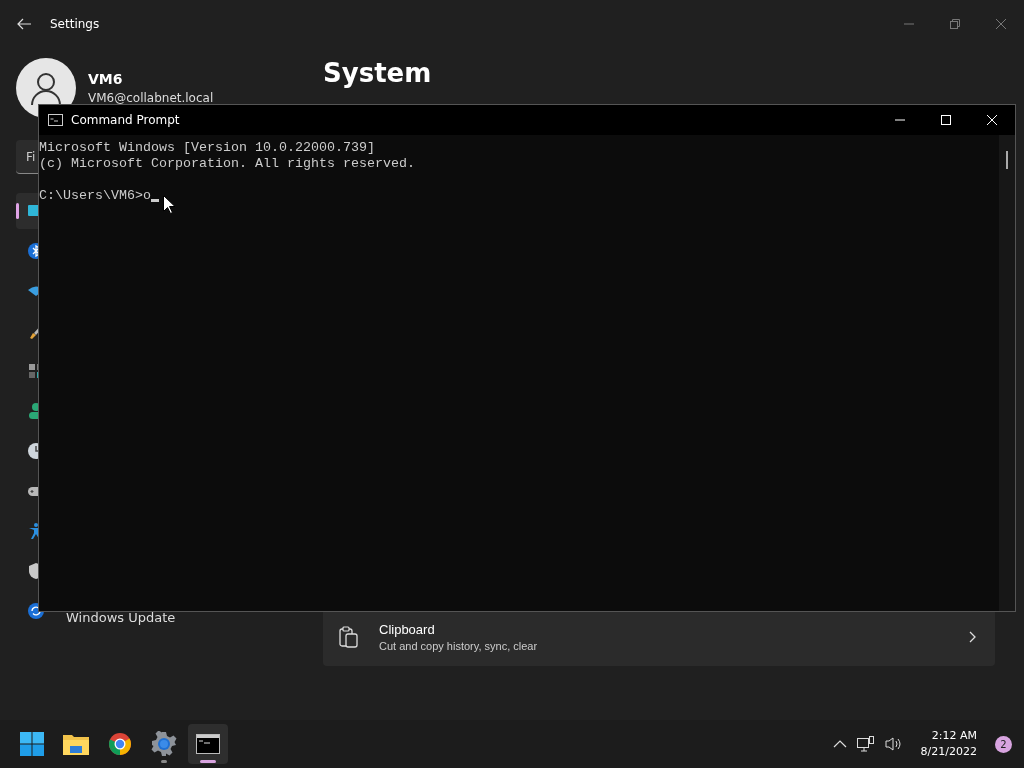  I want to click on card-subtitle: Cut and copy history, sync, clear, so click(459, 646).